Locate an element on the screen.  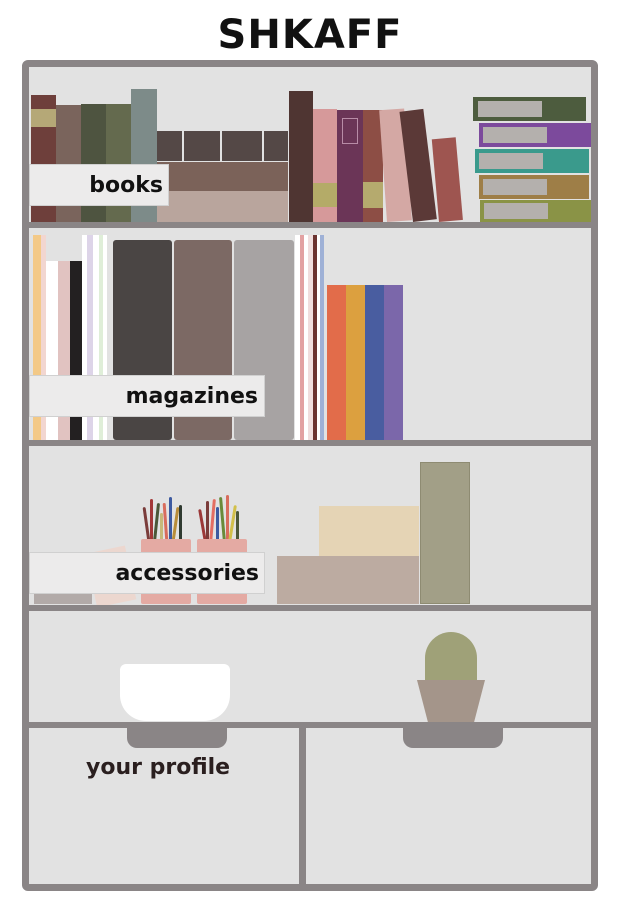
accessories-shelf-label: accessories is located at coordinates (147, 573).